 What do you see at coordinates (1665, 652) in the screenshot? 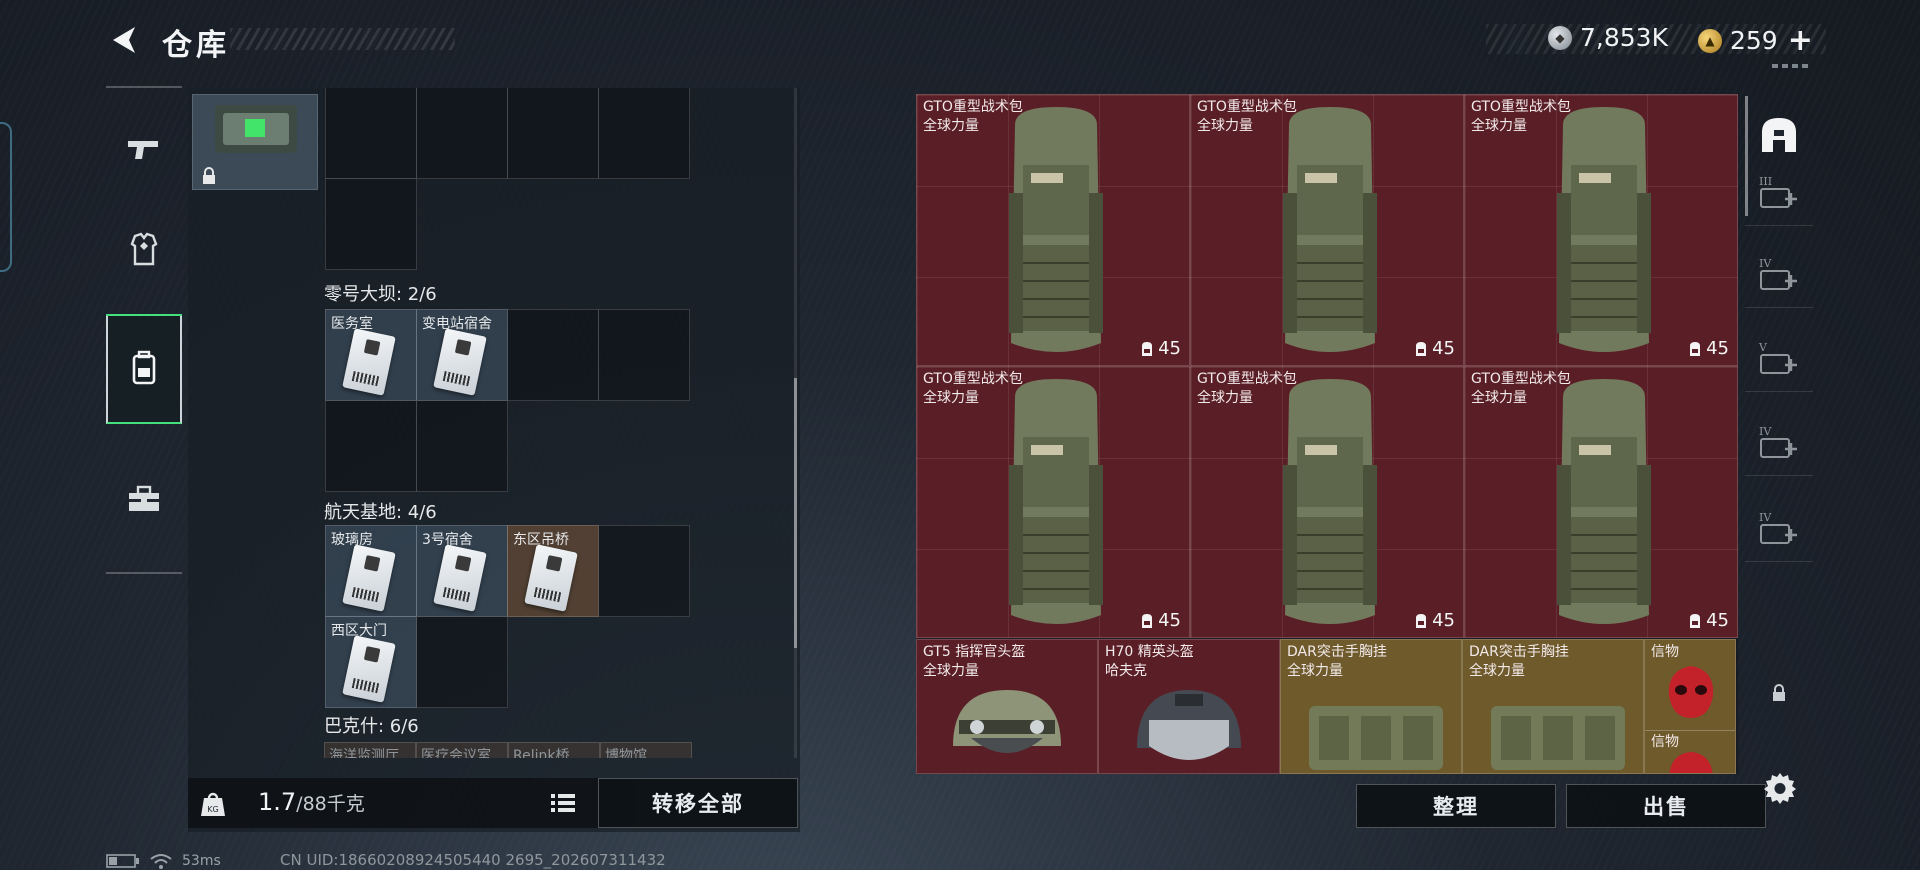
I see `item-title: 信物` at bounding box center [1665, 652].